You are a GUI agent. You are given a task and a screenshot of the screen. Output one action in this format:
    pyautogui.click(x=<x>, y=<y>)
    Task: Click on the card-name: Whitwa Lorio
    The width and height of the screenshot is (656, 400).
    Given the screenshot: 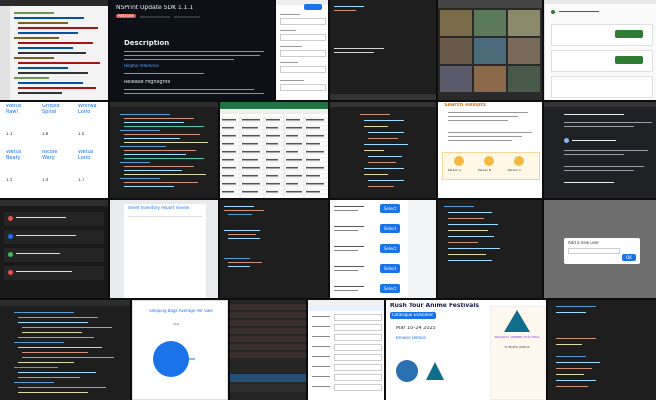 What is the action you would take?
    pyautogui.click(x=87, y=109)
    